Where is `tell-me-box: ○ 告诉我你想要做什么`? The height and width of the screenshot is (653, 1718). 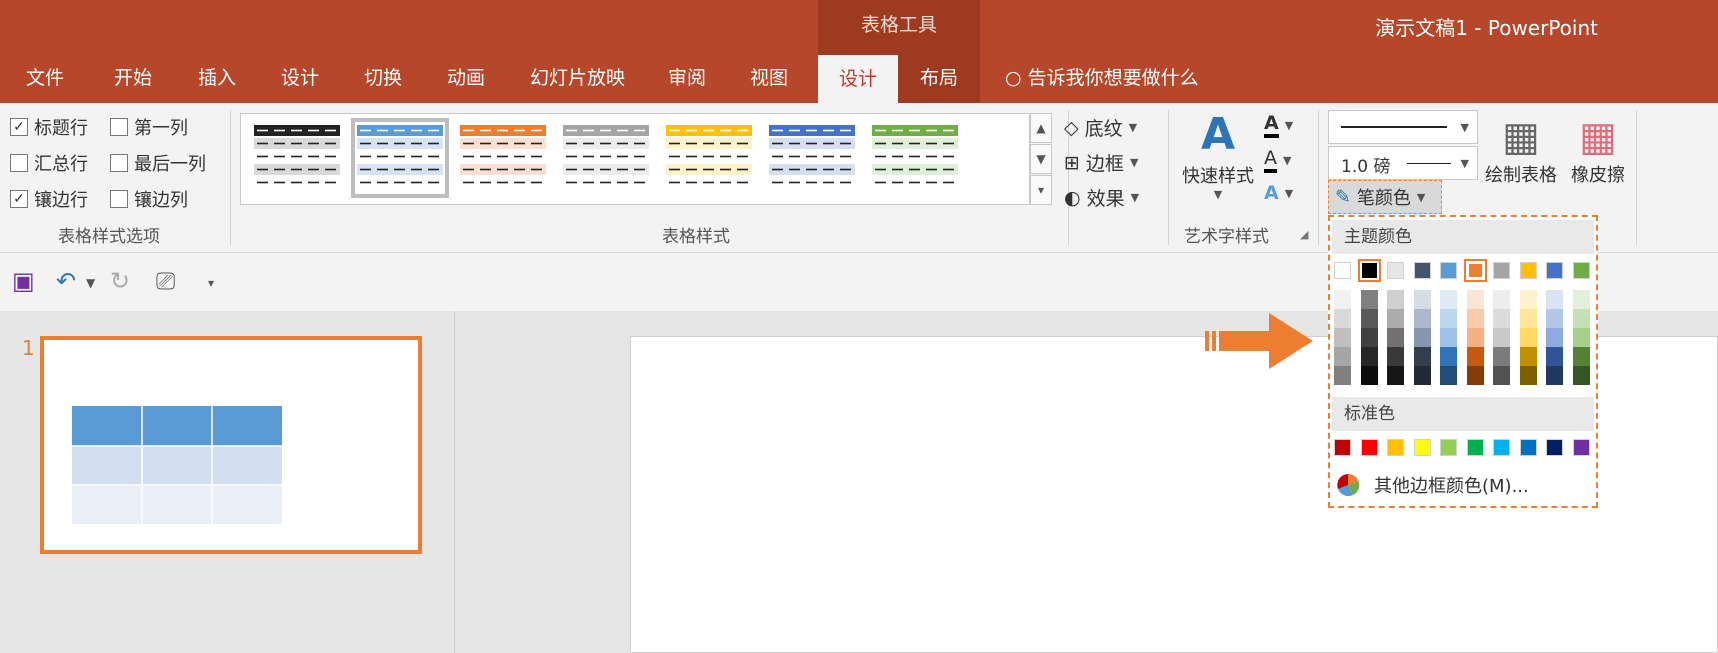 tell-me-box: ○ 告诉我你想要做什么 is located at coordinates (1102, 76).